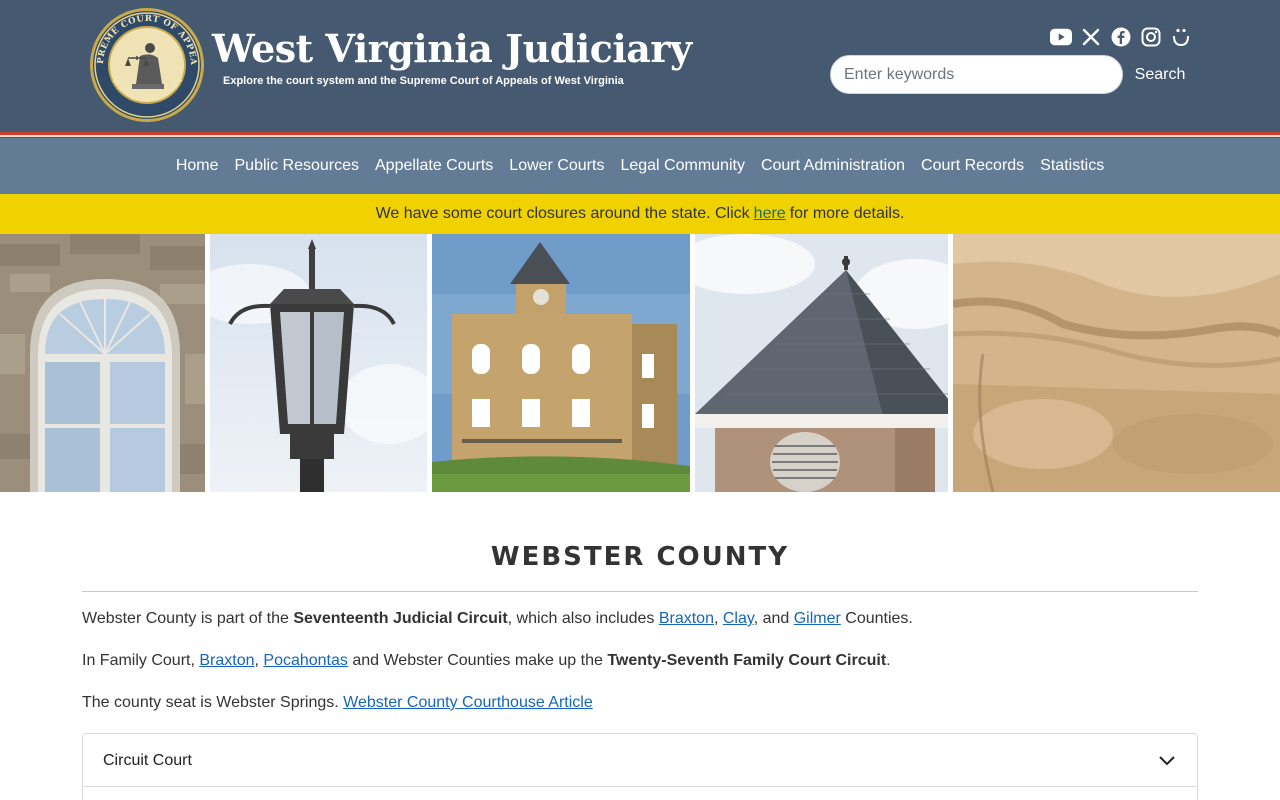 Image resolution: width=1280 pixels, height=800 pixels. What do you see at coordinates (738, 618) in the screenshot?
I see `clay-link: Clay` at bounding box center [738, 618].